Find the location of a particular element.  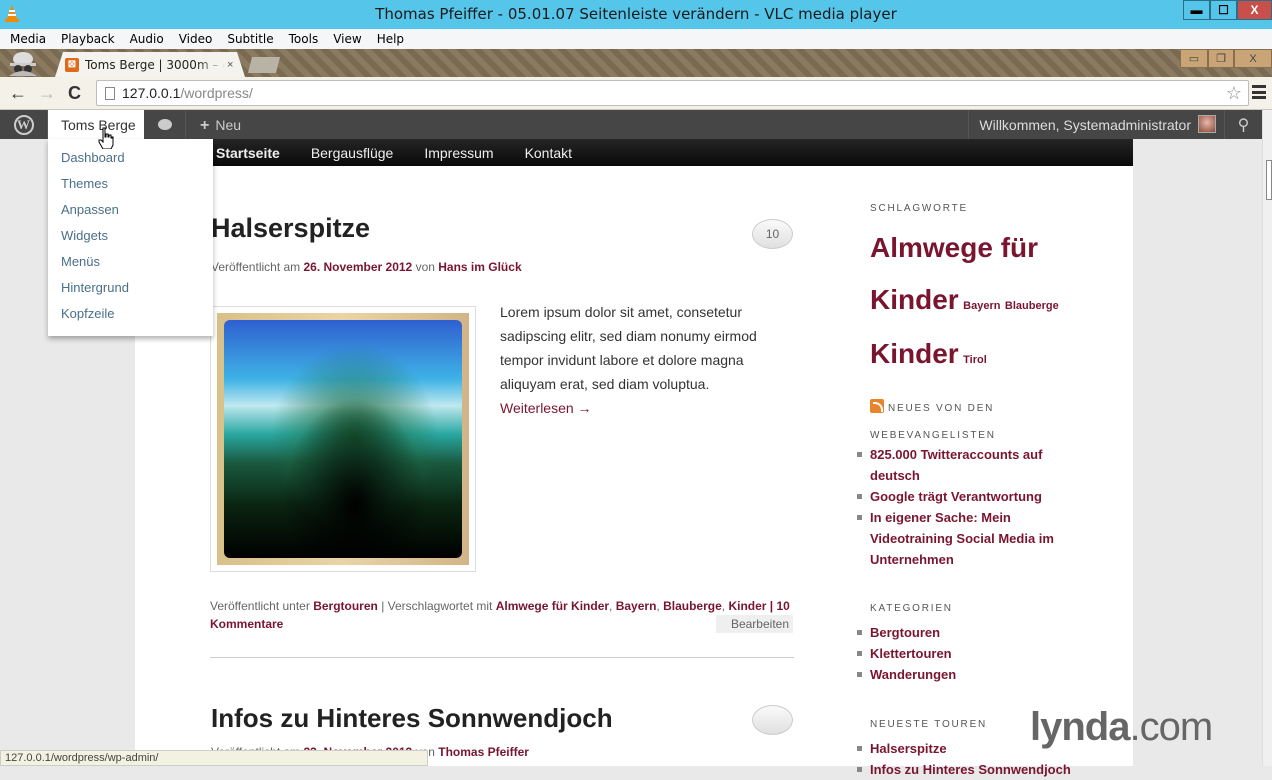

tab-title: Toms Berge | 3000m – drum is located at coordinates (152, 64).